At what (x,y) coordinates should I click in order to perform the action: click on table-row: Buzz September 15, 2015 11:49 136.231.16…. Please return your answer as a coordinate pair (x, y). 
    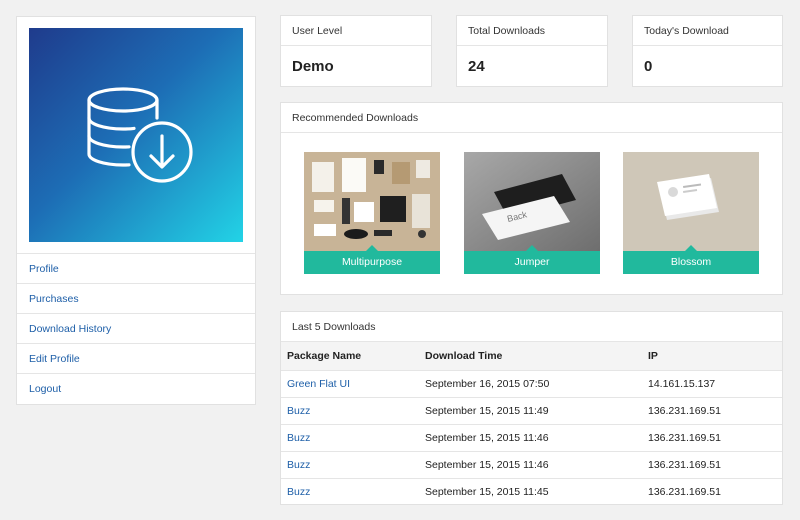
    Looking at the image, I should click on (531, 411).